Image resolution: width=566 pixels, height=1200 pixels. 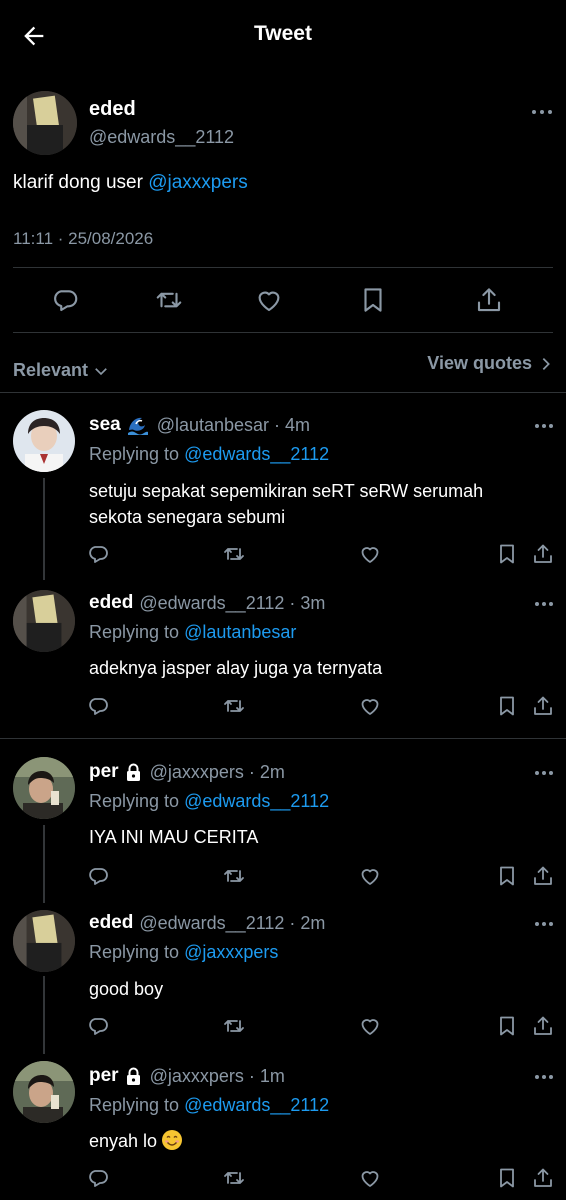 What do you see at coordinates (217, 771) in the screenshot?
I see `reply-meta: @jaxxxpers · 2m` at bounding box center [217, 771].